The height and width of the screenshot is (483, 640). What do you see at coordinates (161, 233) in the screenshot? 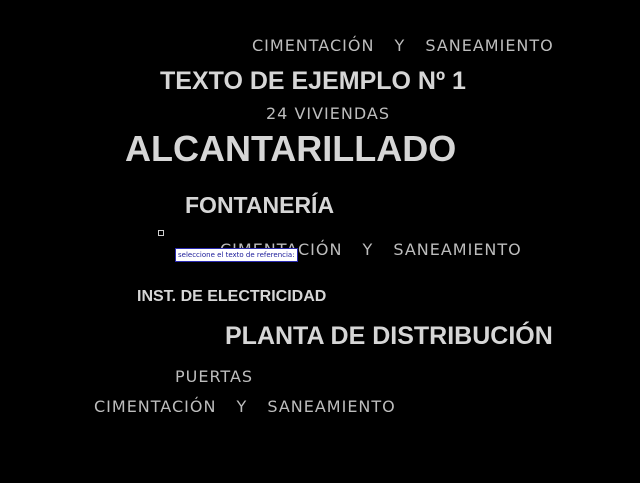
I see `pickbox-cursor-icon` at bounding box center [161, 233].